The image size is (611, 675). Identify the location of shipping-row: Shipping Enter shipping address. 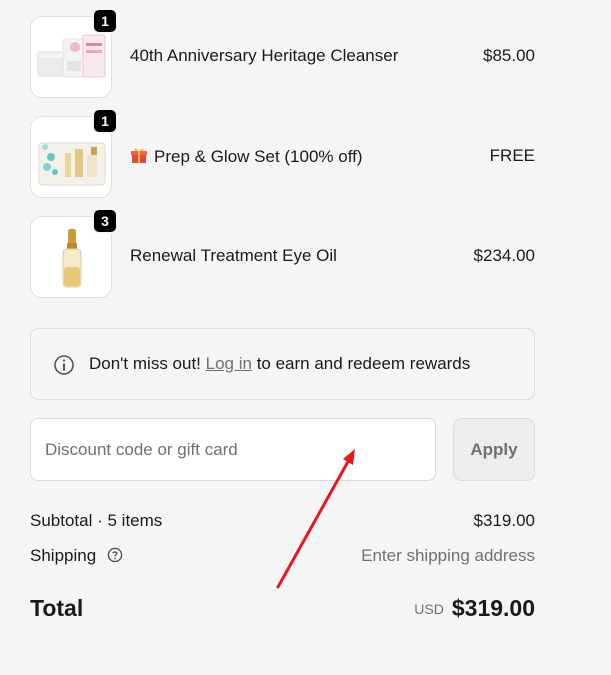
(282, 557).